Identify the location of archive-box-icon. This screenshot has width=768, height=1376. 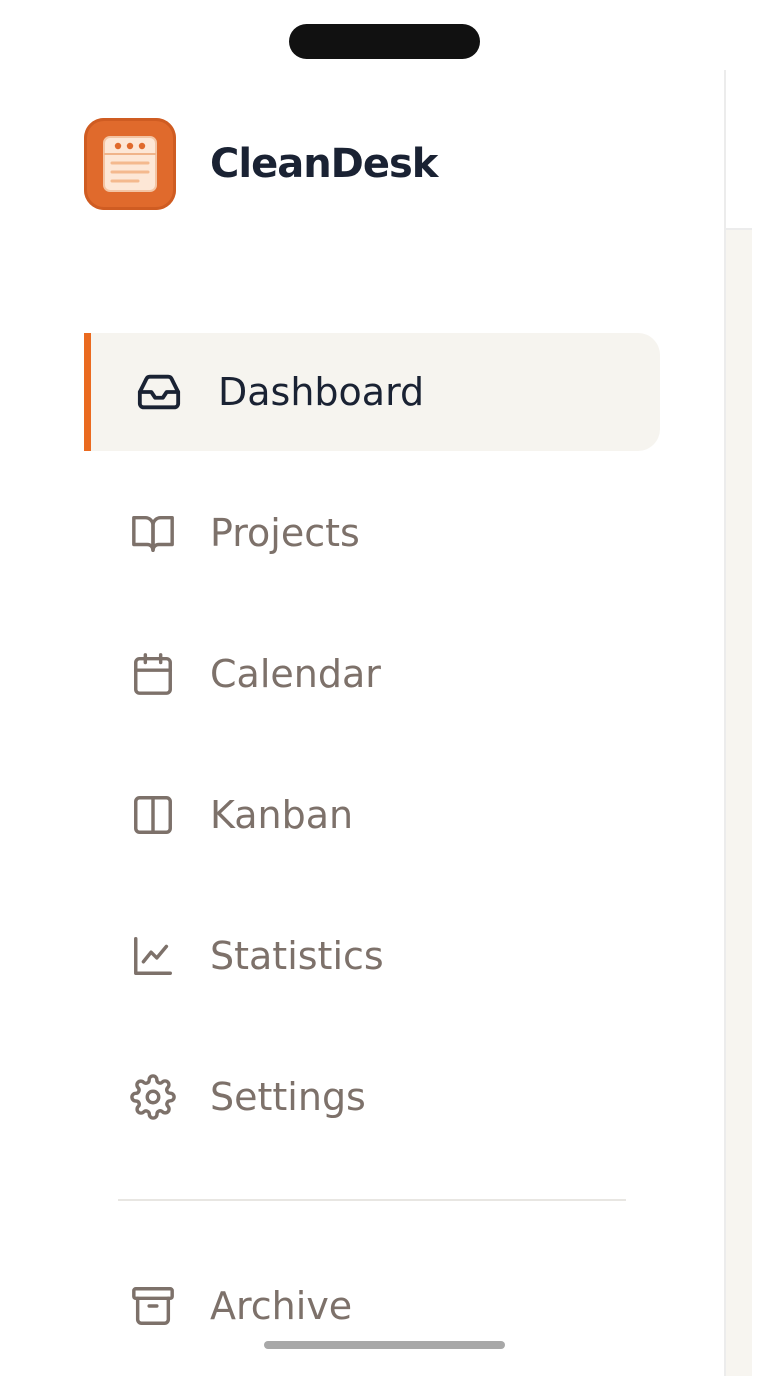
(153, 1306).